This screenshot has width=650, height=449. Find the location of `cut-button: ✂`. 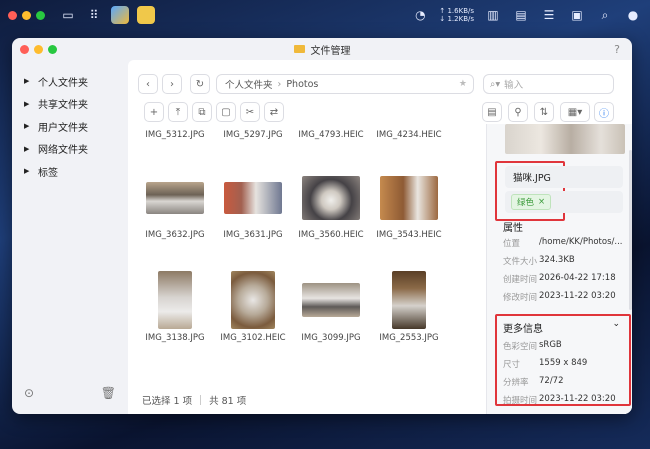

cut-button: ✂ is located at coordinates (250, 112).